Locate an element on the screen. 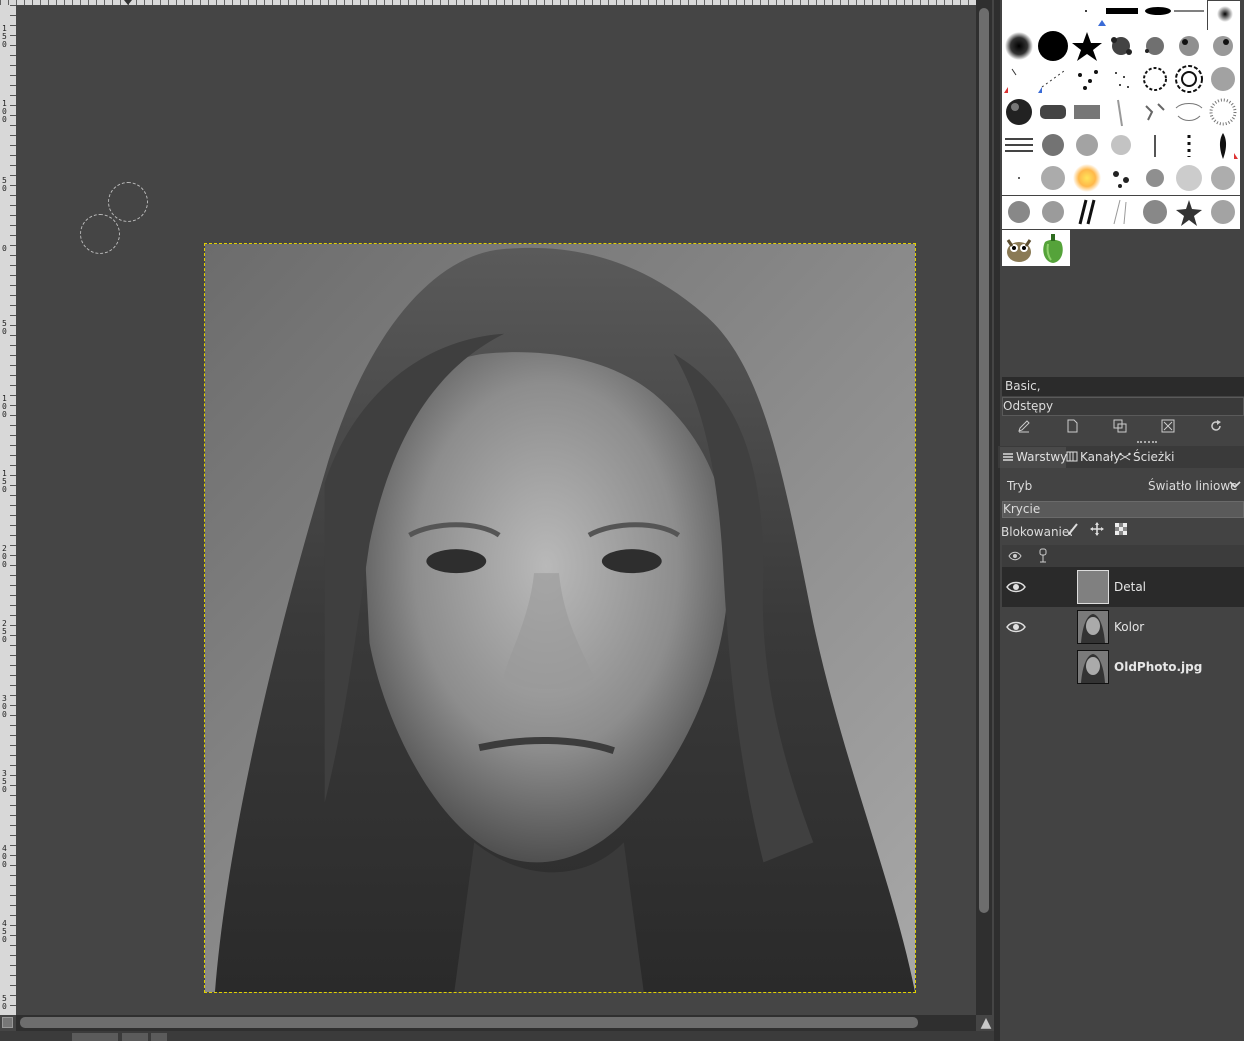  status-unit-selector is located at coordinates (95, 1037).